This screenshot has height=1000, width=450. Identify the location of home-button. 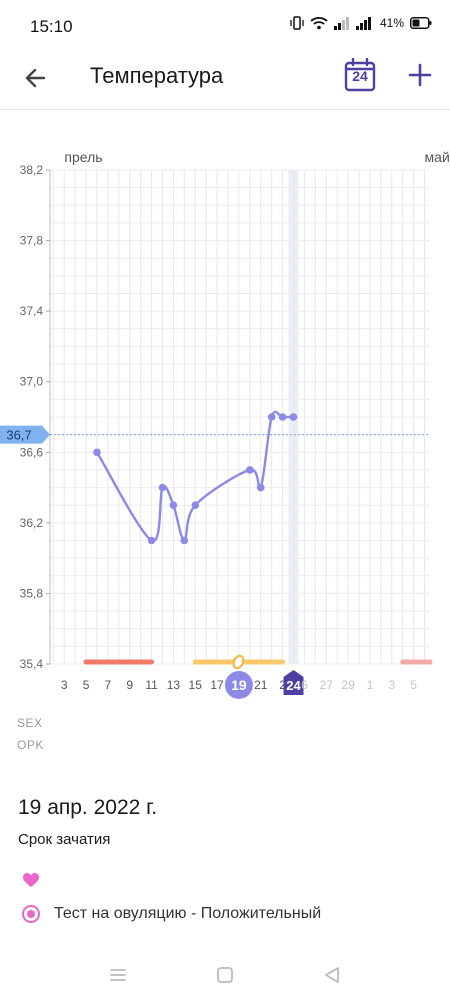
(225, 975).